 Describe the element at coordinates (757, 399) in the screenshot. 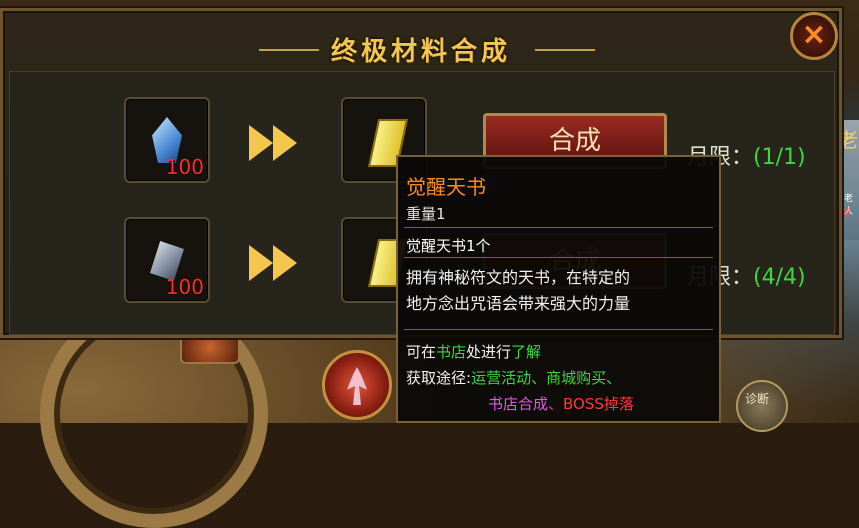

I see `bottom-menu-label: 诊断` at that location.